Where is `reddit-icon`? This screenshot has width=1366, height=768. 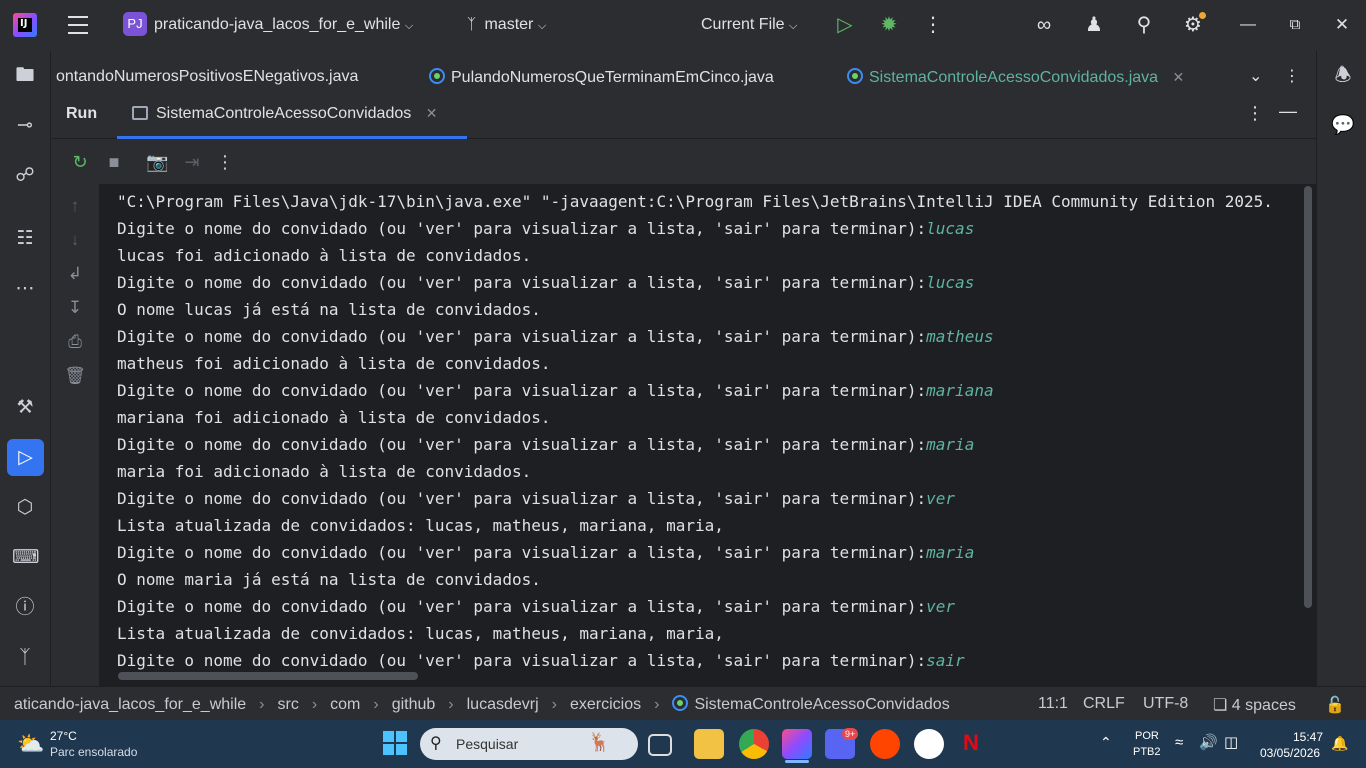
reddit-icon is located at coordinates (885, 744).